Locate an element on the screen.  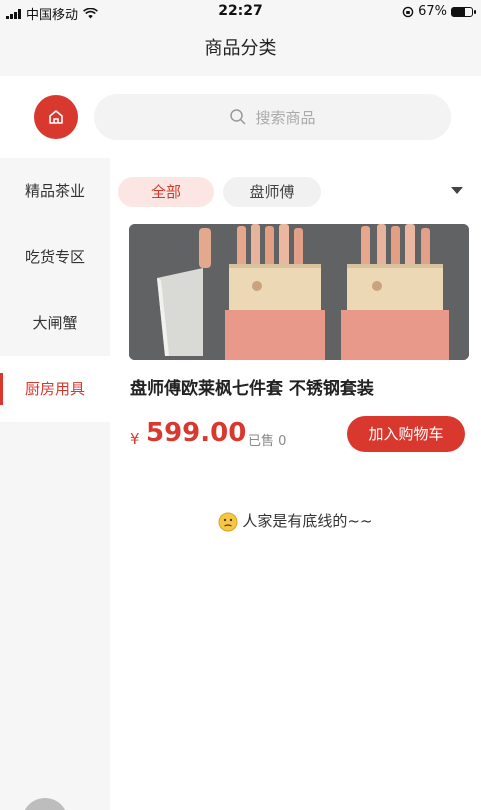
search-bar-row: 搜索商品 is located at coordinates (240, 117).